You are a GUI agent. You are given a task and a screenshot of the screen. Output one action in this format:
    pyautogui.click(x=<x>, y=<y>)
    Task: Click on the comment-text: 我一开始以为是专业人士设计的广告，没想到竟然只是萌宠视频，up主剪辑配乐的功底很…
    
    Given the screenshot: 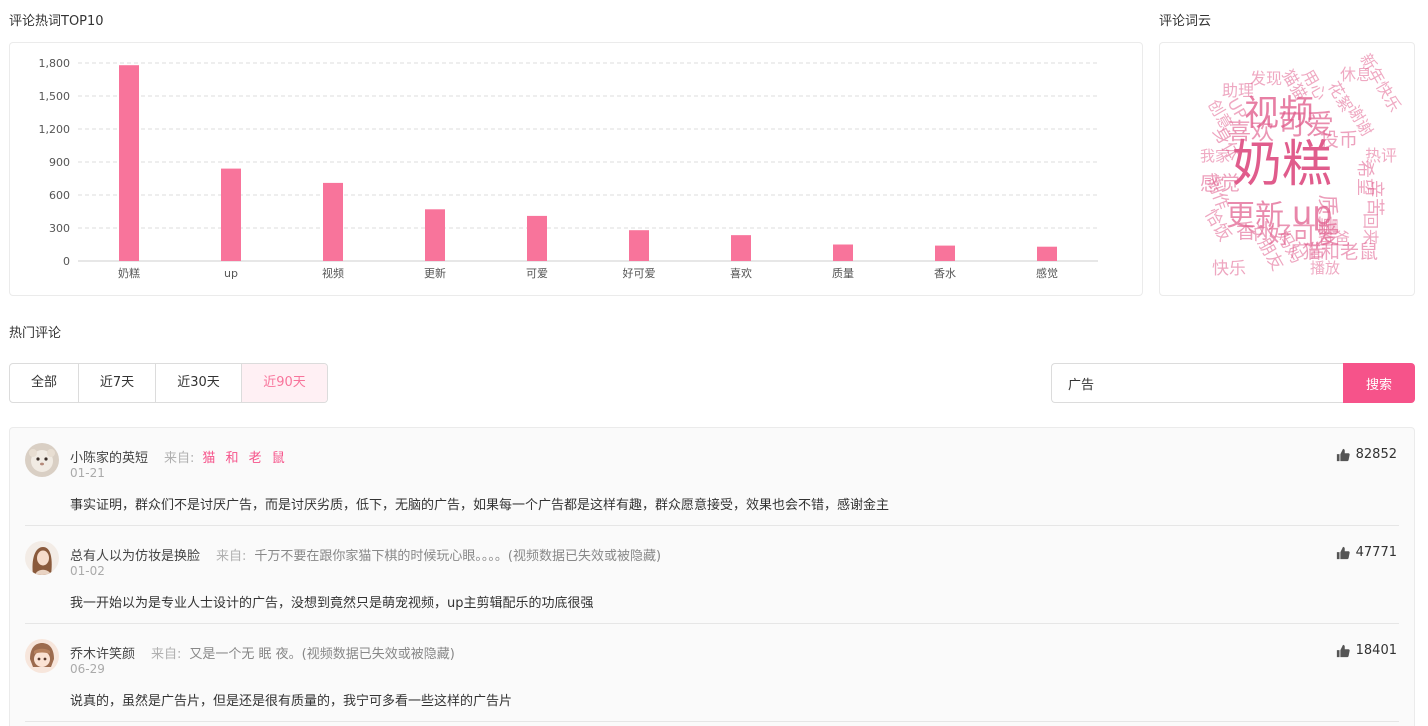 What is the action you would take?
    pyautogui.click(x=332, y=603)
    